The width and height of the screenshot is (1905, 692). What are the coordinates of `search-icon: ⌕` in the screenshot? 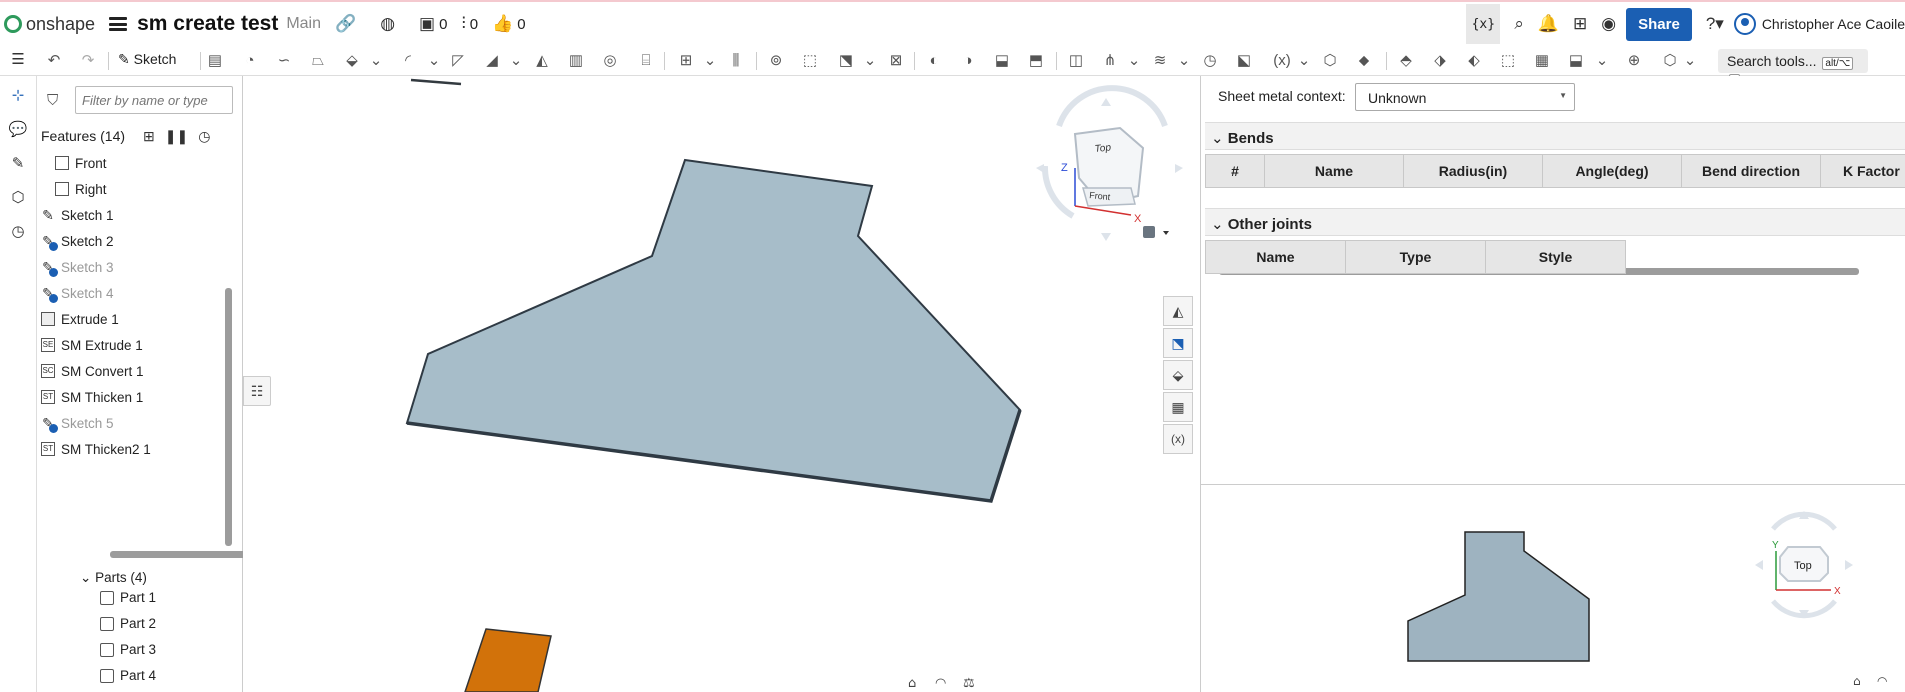 It's located at (1519, 24).